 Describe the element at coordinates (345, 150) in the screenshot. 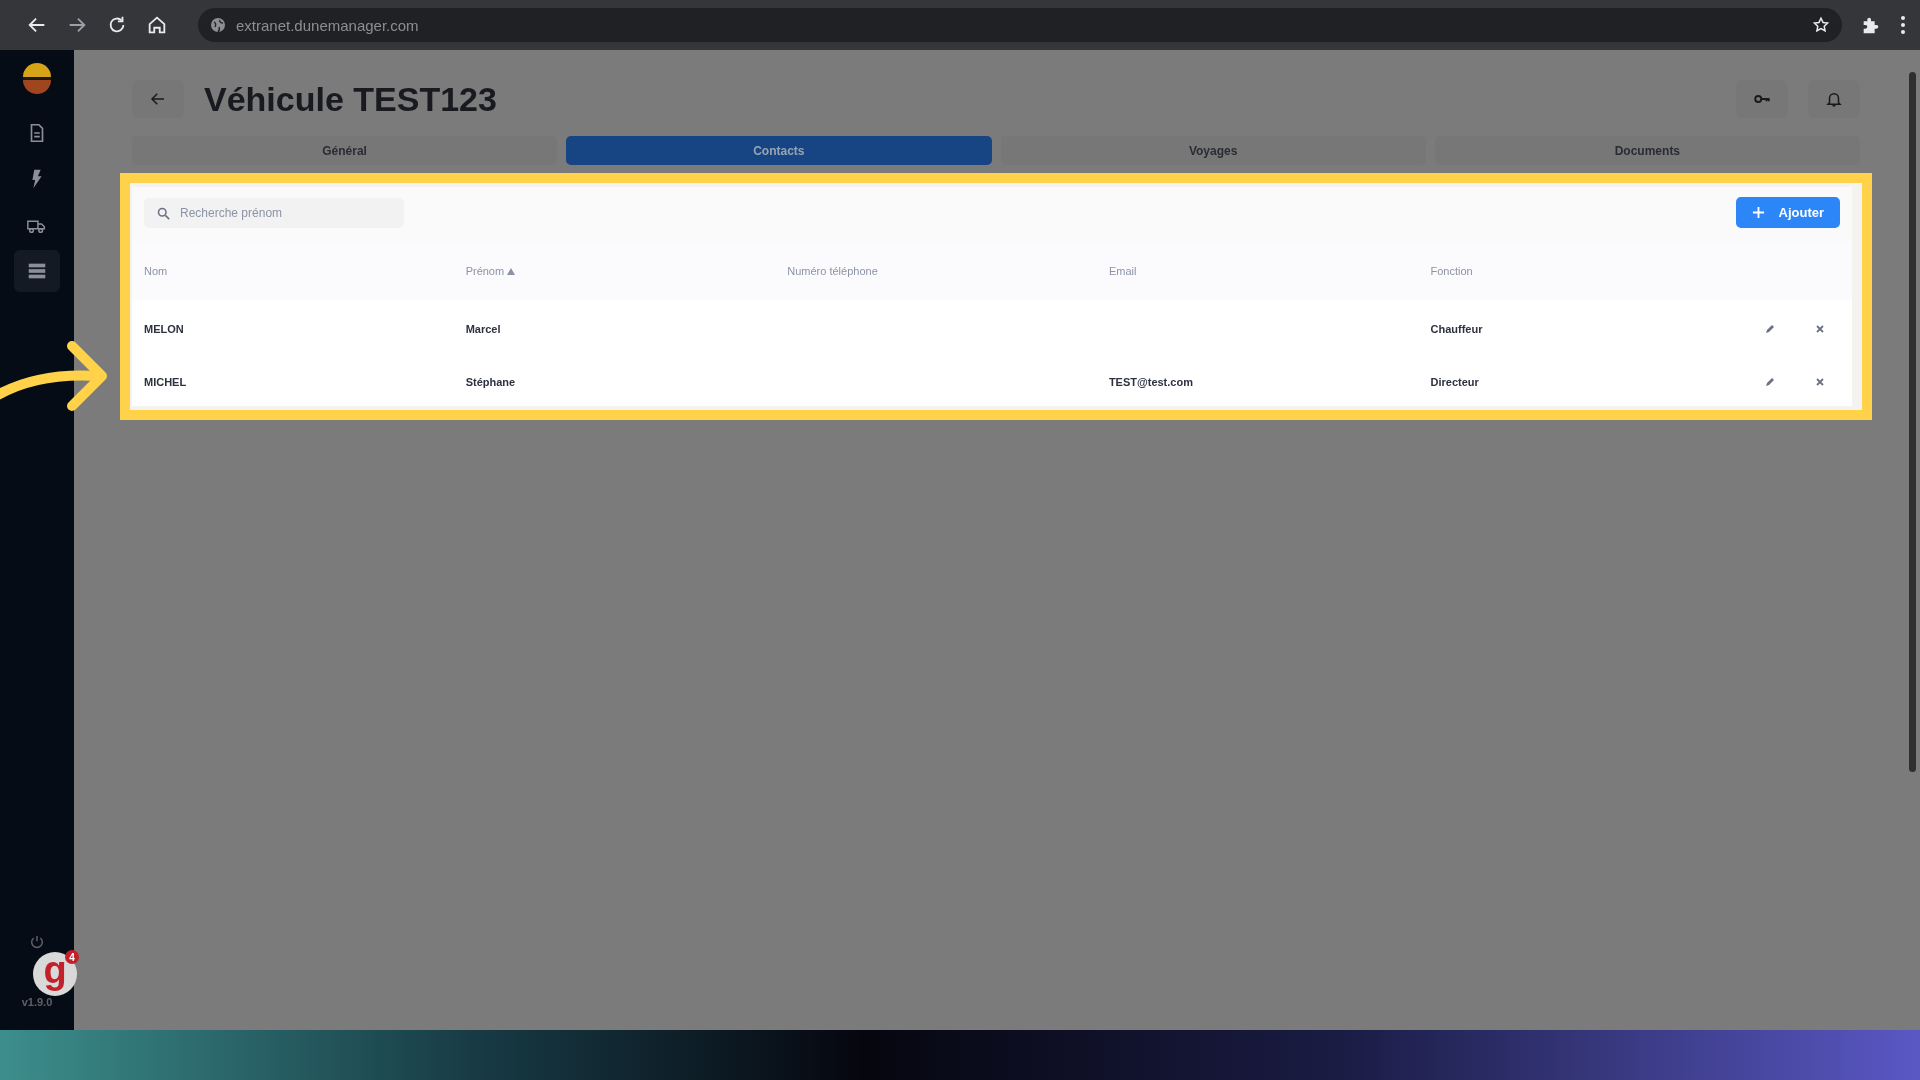

I see `tab: Général` at that location.